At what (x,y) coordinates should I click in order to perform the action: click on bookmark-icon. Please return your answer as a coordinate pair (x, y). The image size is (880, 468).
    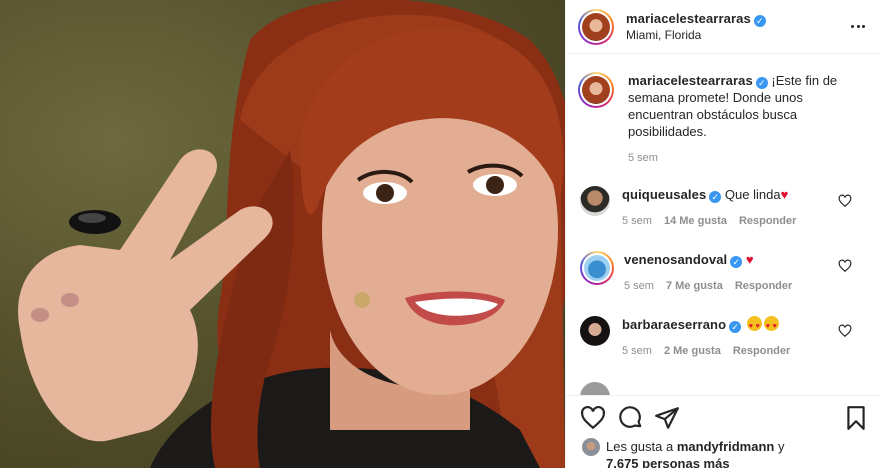
    Looking at the image, I should click on (856, 418).